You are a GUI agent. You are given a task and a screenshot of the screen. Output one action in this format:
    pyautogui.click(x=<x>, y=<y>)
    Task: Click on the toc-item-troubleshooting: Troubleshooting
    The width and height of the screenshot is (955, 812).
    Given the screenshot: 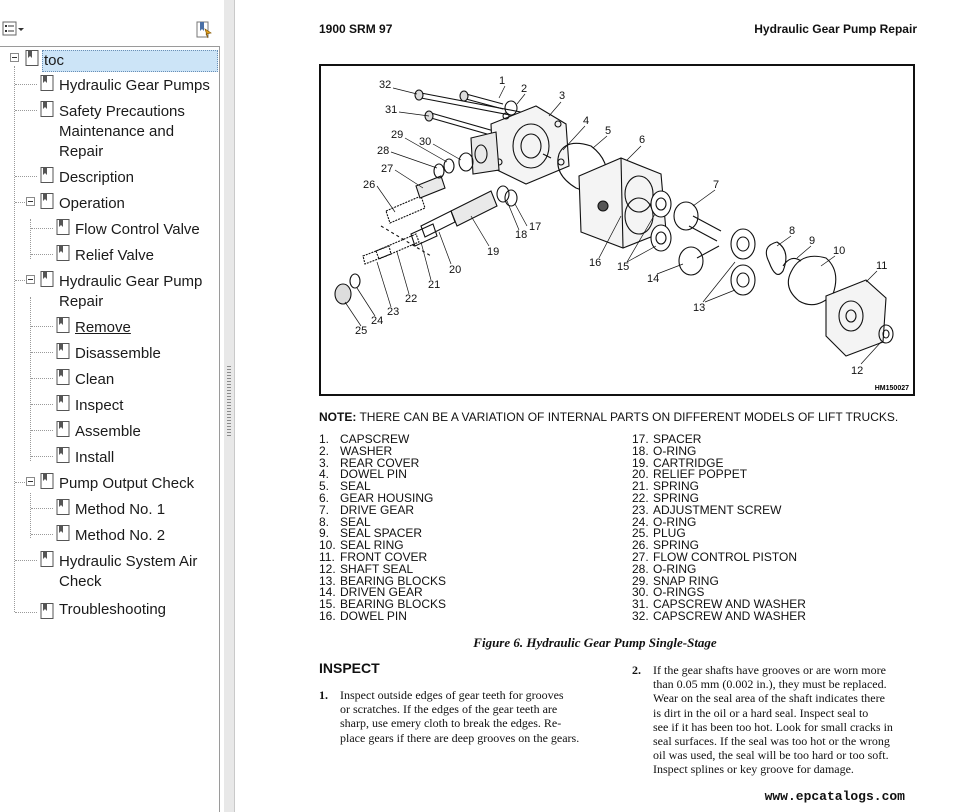 What is the action you would take?
    pyautogui.click(x=112, y=610)
    